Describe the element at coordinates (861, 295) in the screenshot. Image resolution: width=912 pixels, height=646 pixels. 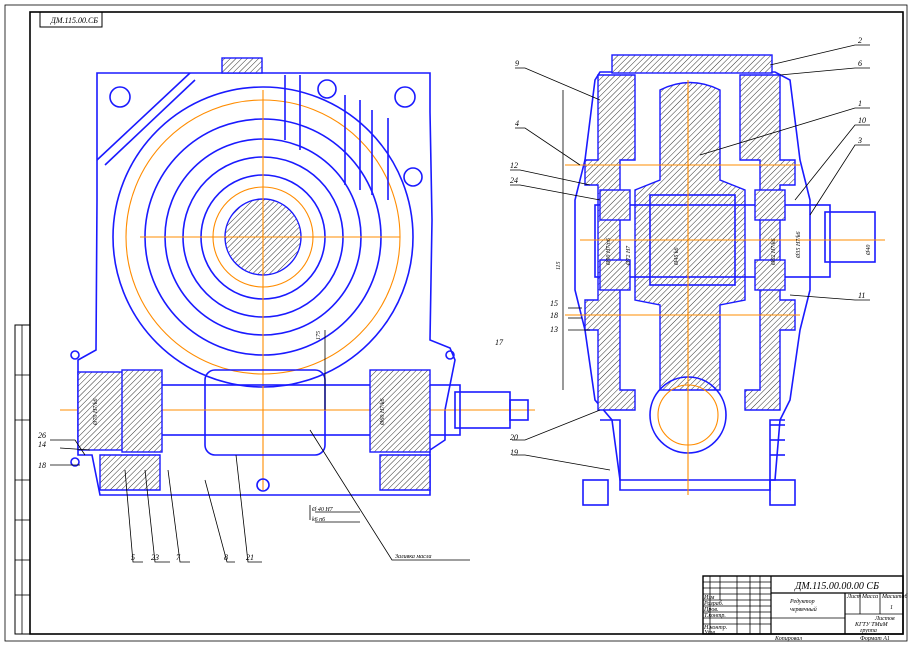
I see `side-label: 11` at that location.